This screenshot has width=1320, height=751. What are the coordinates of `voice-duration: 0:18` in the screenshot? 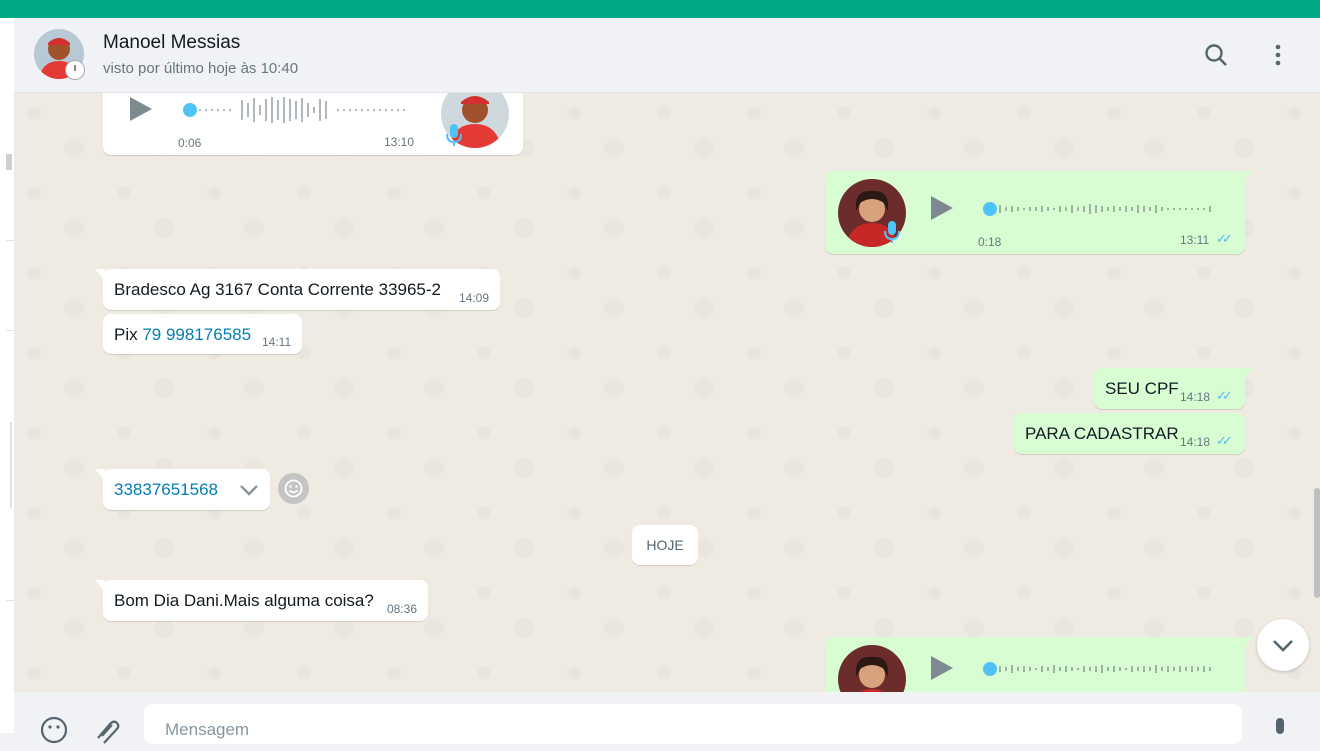 It's located at (990, 242).